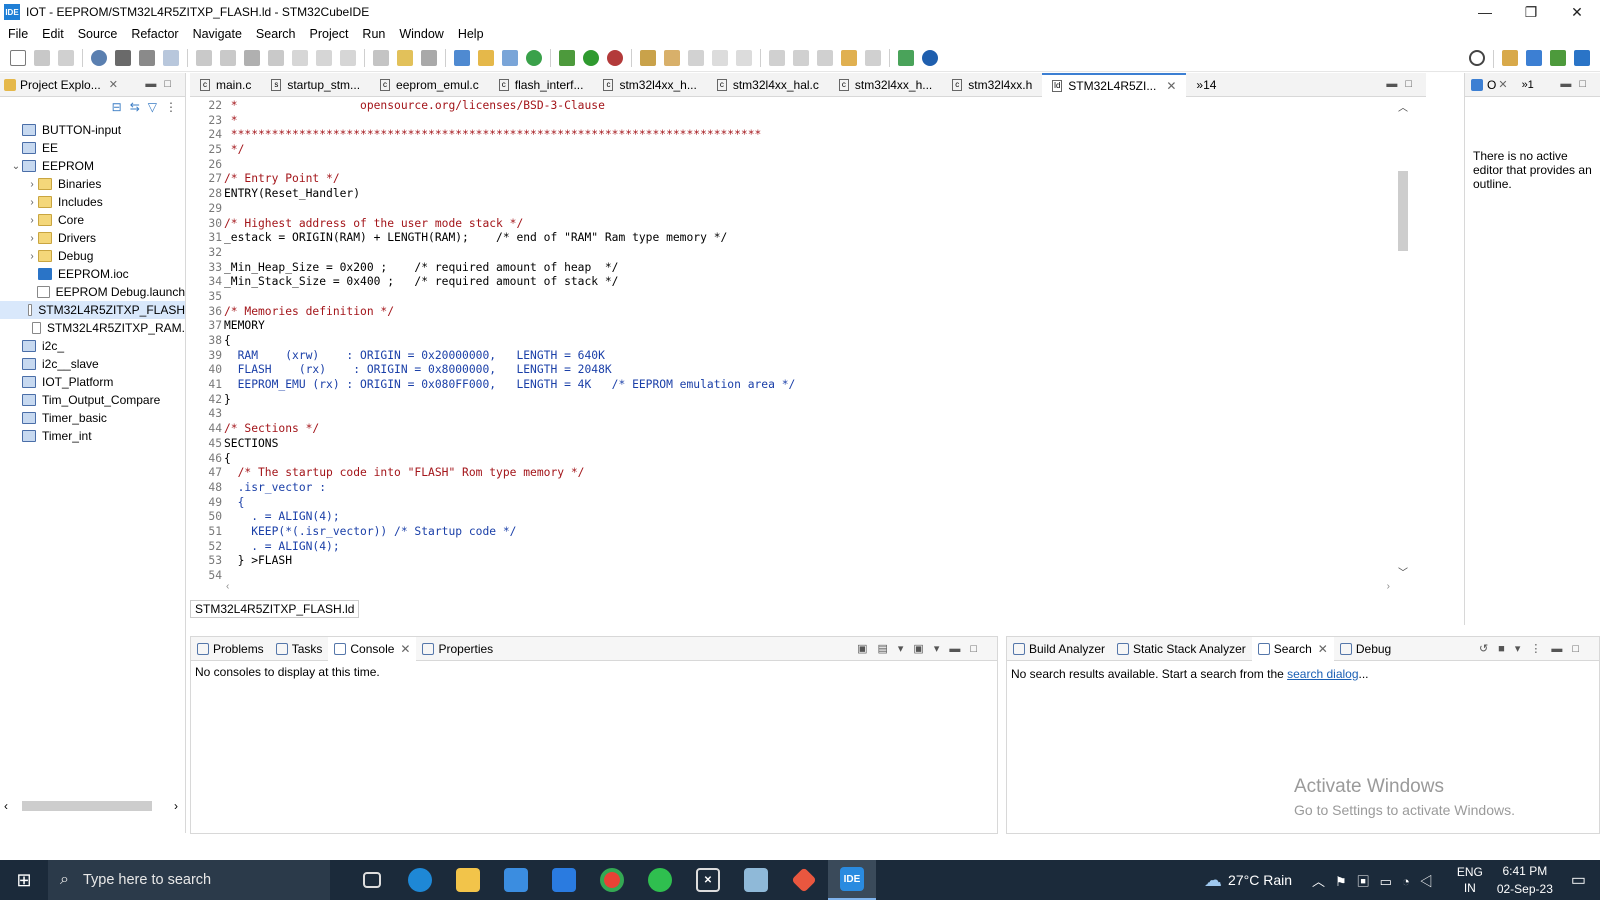  I want to click on settings-icon, so click(99, 57).